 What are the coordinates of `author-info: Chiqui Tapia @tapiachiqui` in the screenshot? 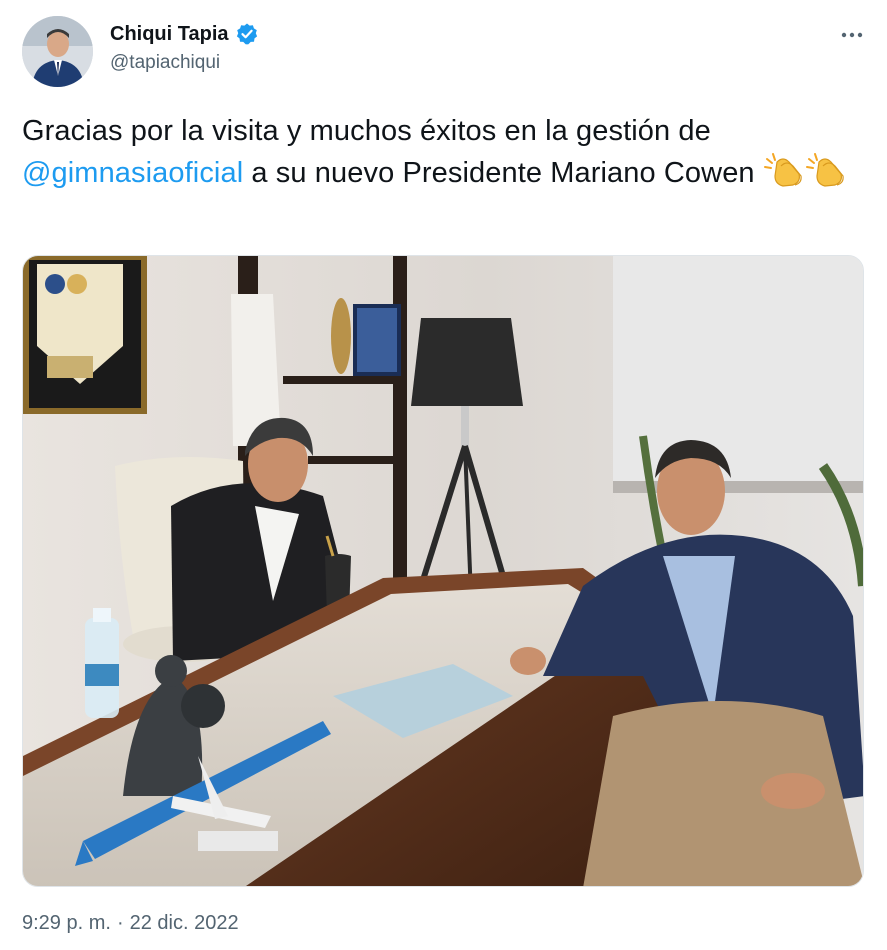 It's located at (184, 46).